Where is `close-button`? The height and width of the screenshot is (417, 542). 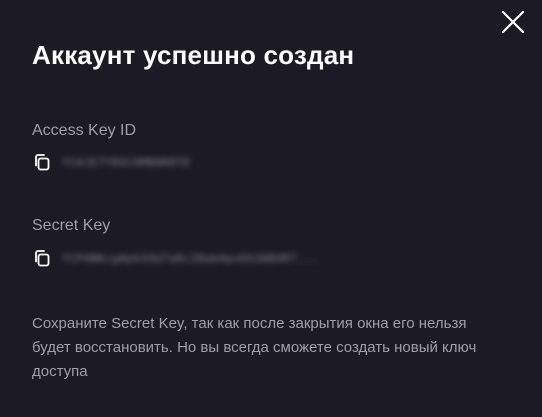 close-button is located at coordinates (513, 22).